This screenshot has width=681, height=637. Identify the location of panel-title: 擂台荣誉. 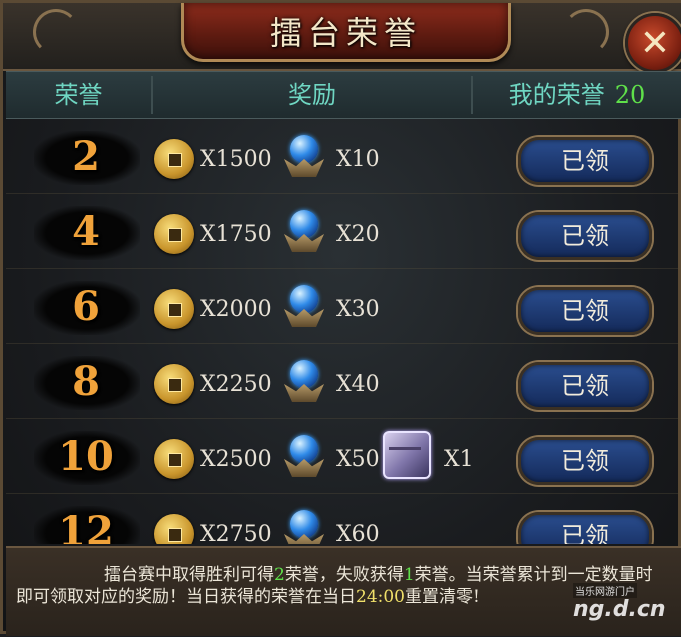
(345, 33).